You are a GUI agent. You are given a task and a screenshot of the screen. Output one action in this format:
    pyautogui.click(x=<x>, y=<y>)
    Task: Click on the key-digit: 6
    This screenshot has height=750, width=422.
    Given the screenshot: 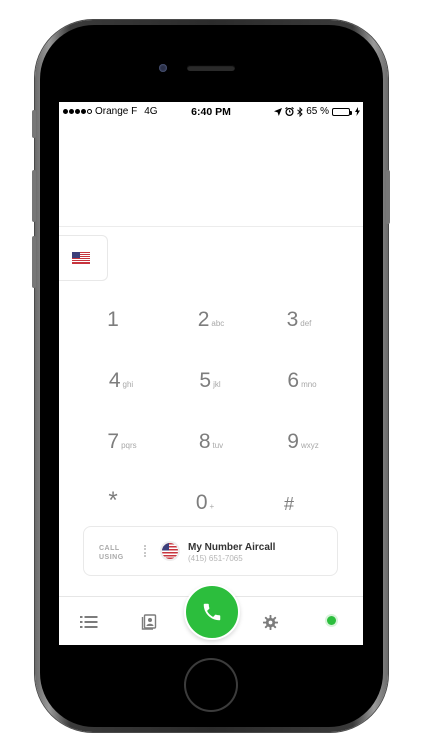 What is the action you would take?
    pyautogui.click(x=293, y=380)
    